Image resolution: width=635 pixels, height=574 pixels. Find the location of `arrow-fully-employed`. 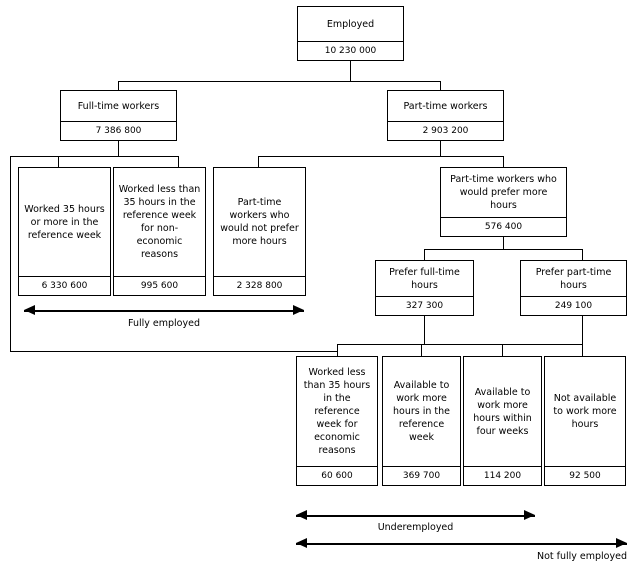

arrow-fully-employed is located at coordinates (164, 310).